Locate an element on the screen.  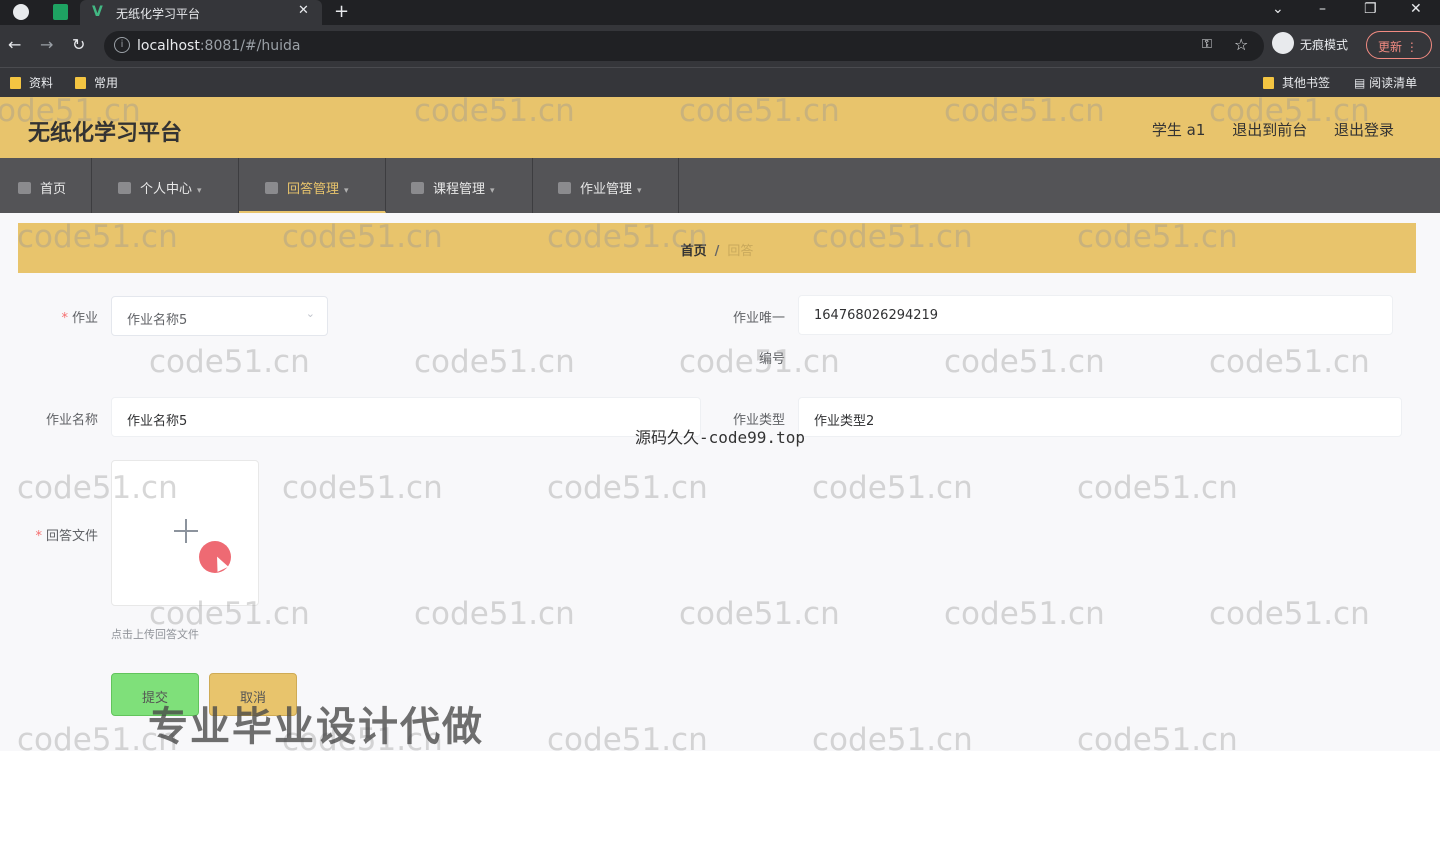
window-close-icon: ✕ is located at coordinates (1416, 9).